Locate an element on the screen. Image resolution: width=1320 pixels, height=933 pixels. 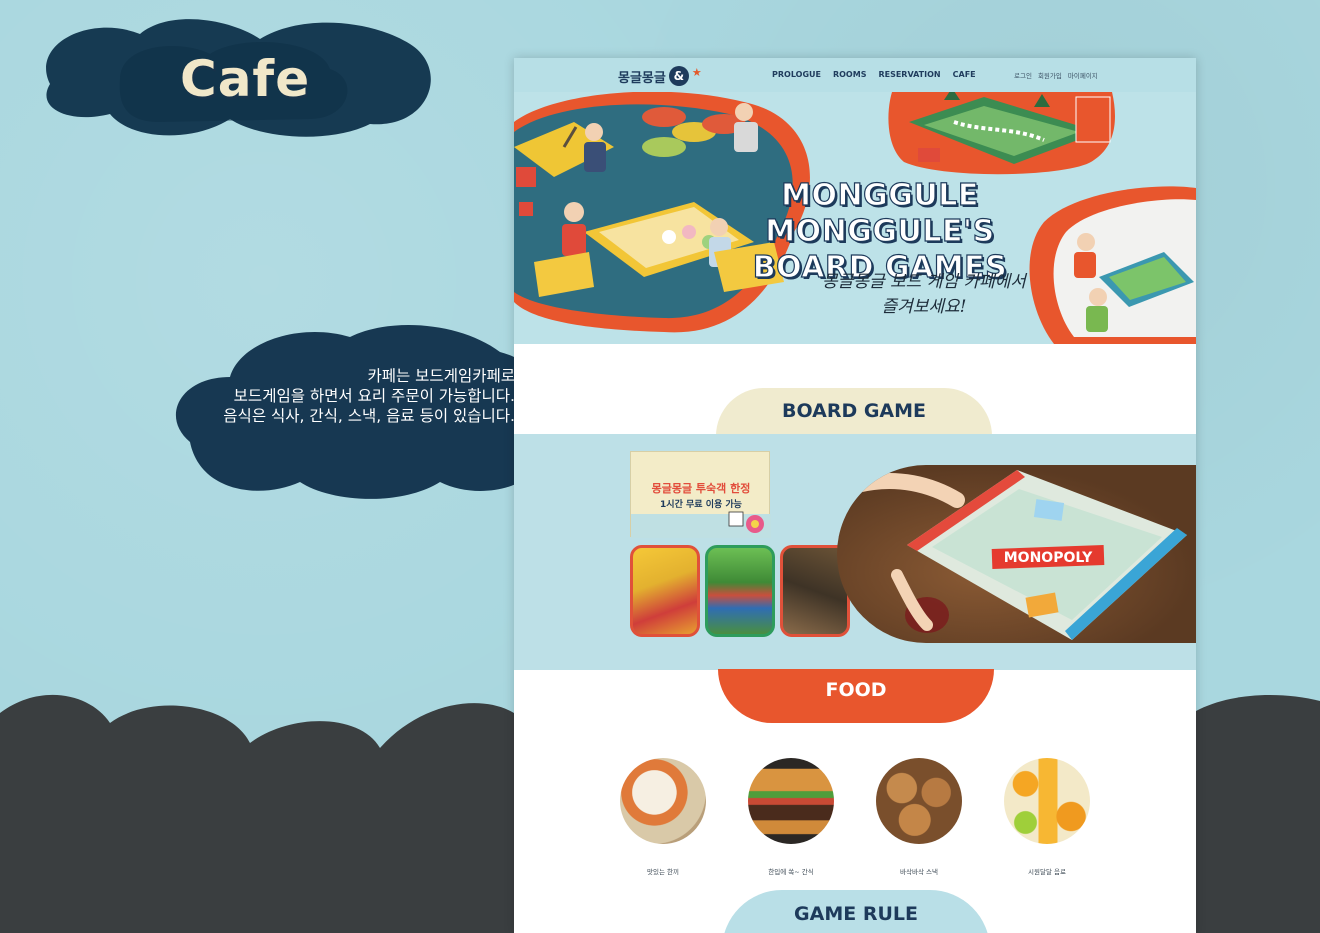
hero-subtitle-line: 즐겨보세요! is located at coordinates (924, 307).